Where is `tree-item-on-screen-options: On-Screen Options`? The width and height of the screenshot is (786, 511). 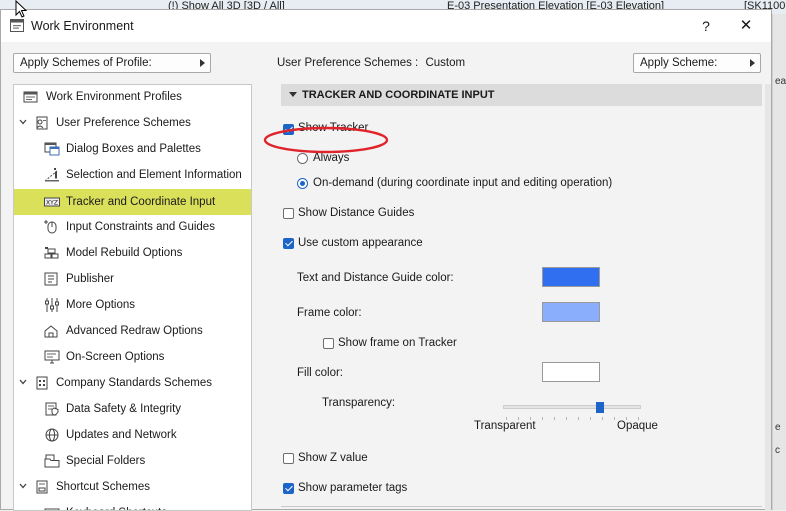 tree-item-on-screen-options: On-Screen Options is located at coordinates (132, 357).